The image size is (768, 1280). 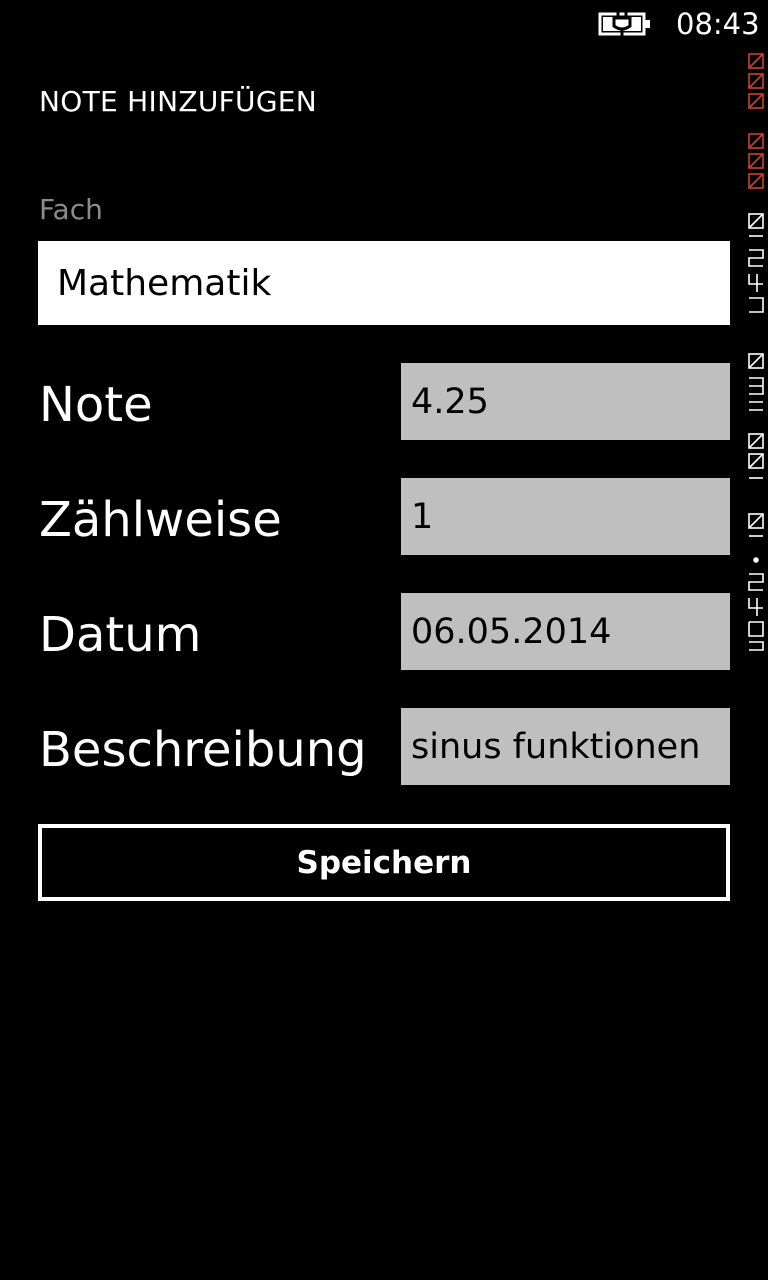 I want to click on save-button-label: Speichern, so click(x=384, y=862).